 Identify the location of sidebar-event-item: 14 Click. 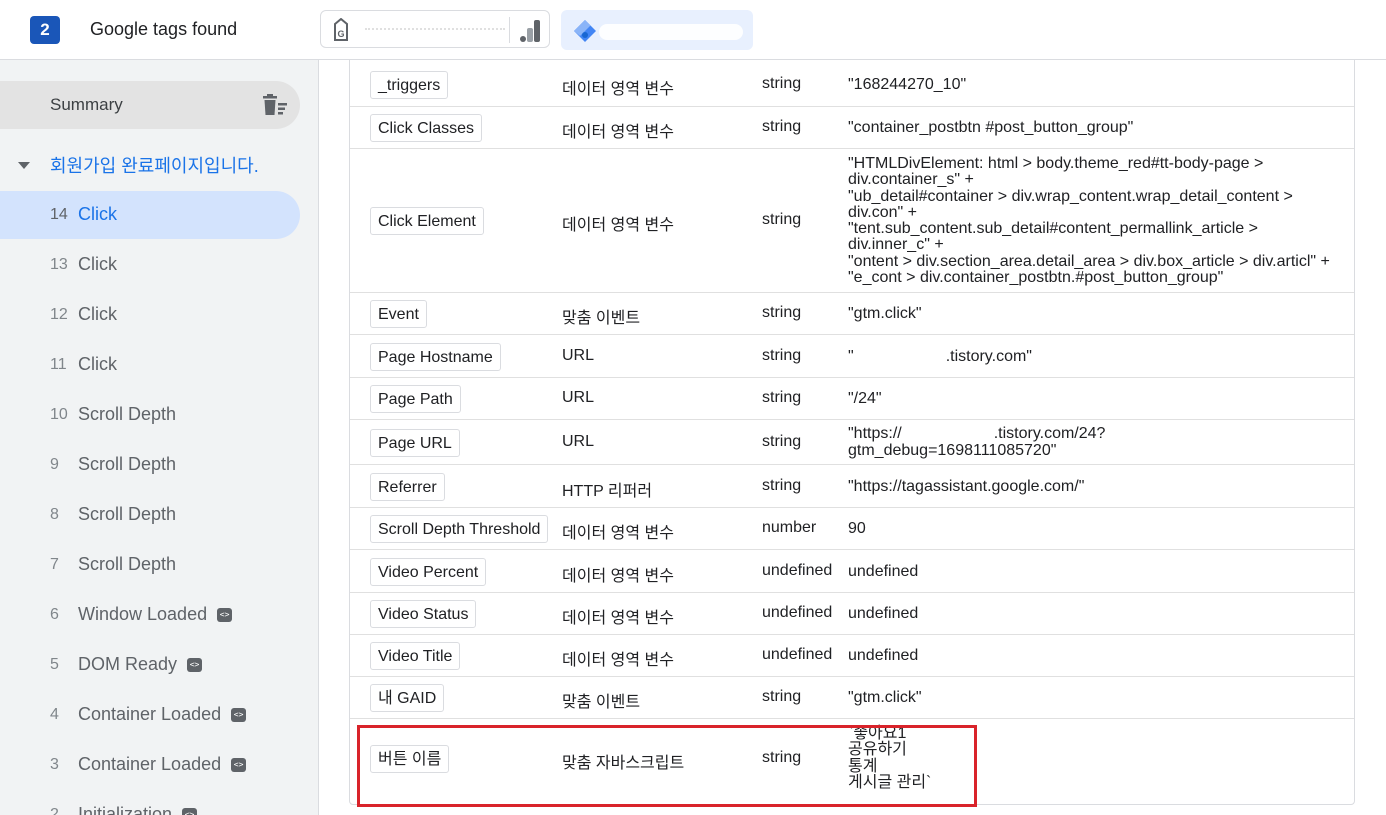
(150, 215).